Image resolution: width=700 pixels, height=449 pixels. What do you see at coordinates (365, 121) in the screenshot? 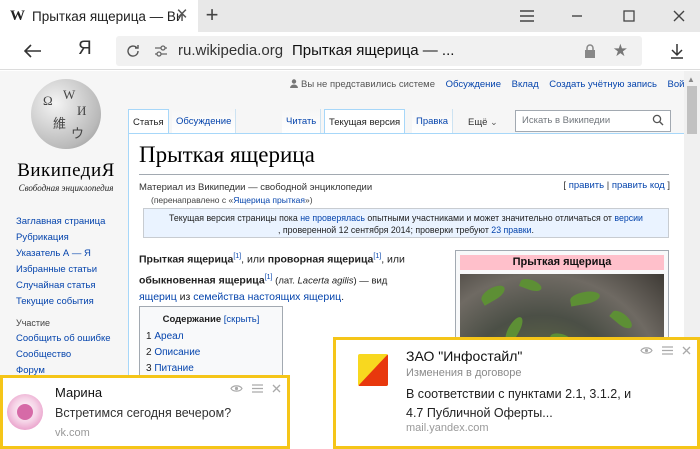
I see `tab-current-version: Текущая версия` at bounding box center [365, 121].